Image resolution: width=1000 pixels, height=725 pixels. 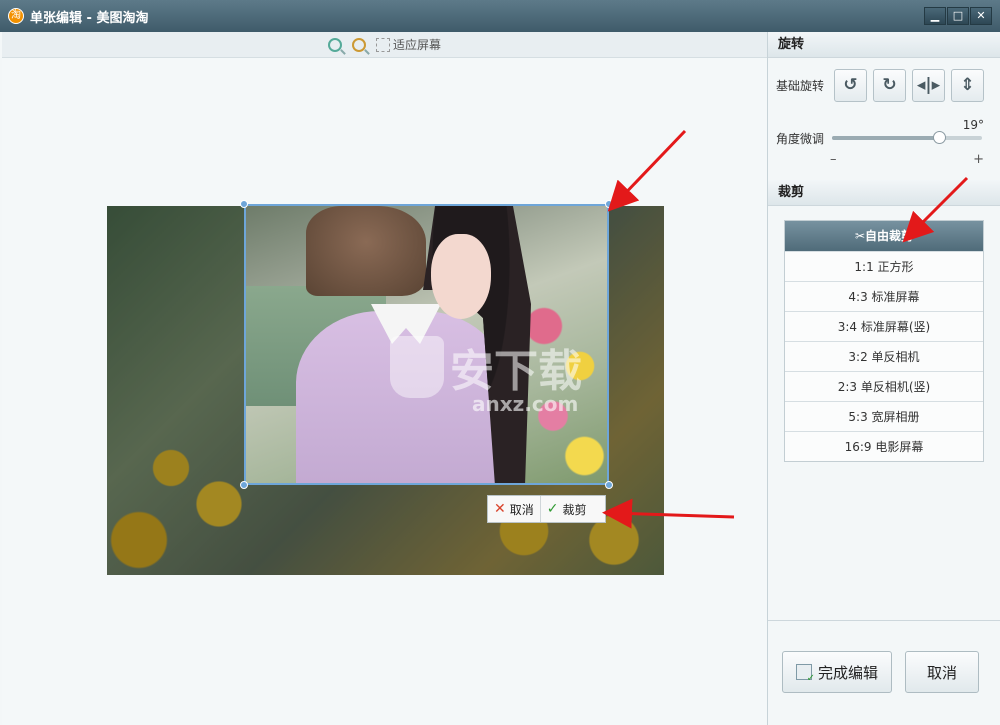 What do you see at coordinates (884, 446) in the screenshot?
I see `crop-ratio-item: 16:9 电影屏幕` at bounding box center [884, 446].